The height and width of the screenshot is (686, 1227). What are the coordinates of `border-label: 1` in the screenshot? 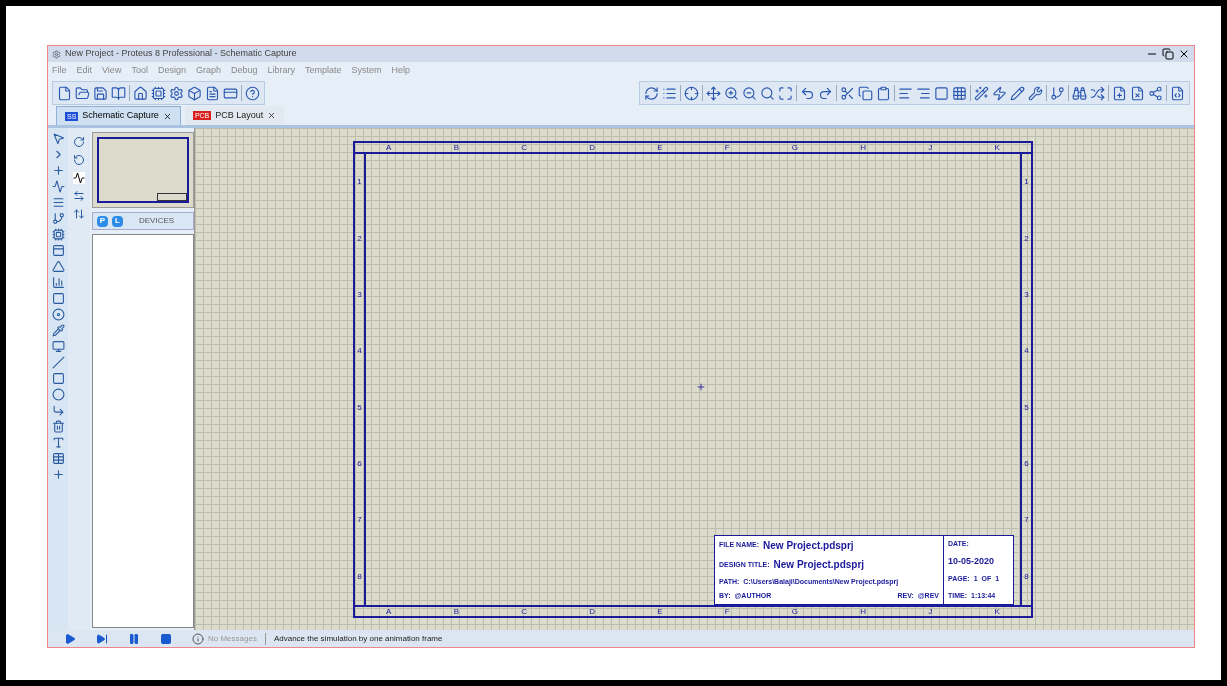 It's located at (1026, 182).